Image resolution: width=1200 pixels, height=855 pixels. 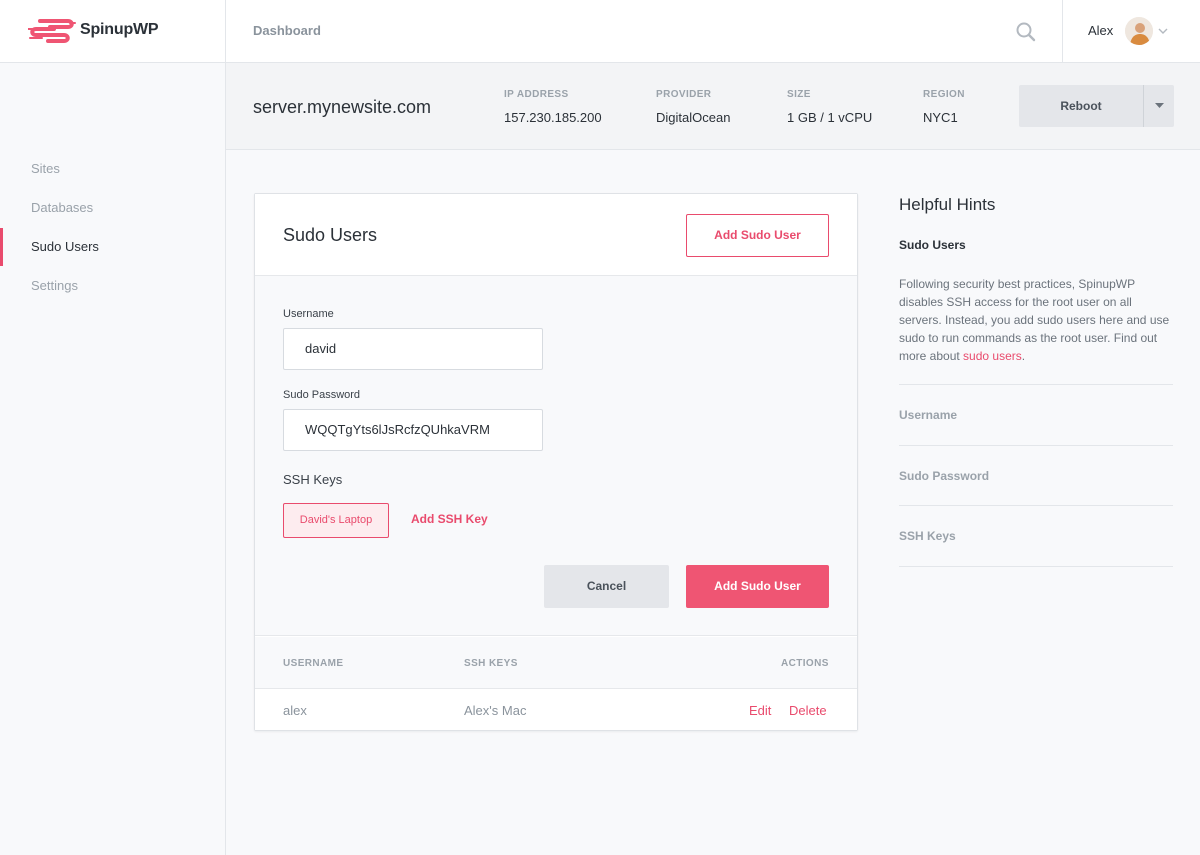 What do you see at coordinates (556, 663) in the screenshot?
I see `table-header: USERNAME SSH KEYS ACTIONS` at bounding box center [556, 663].